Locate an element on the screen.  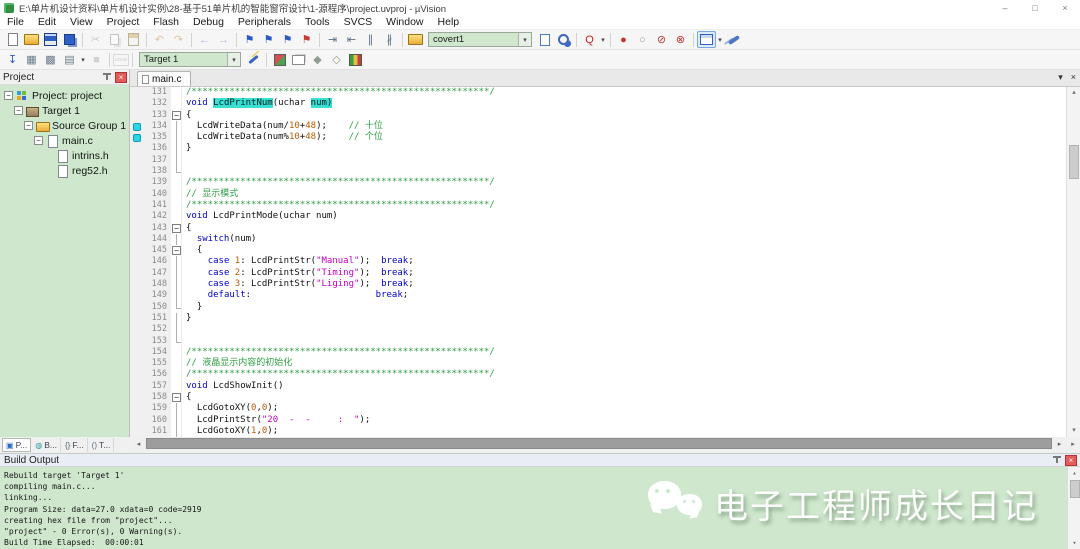
flash-diamond2-icon: ◇ is located at coordinates (336, 59).